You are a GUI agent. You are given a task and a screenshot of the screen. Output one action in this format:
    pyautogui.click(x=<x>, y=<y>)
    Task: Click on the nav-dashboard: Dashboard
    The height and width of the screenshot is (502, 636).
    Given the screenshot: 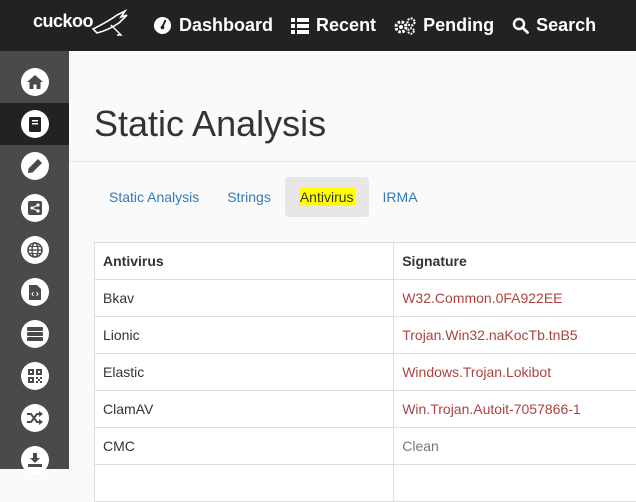 What is the action you would take?
    pyautogui.click(x=213, y=25)
    